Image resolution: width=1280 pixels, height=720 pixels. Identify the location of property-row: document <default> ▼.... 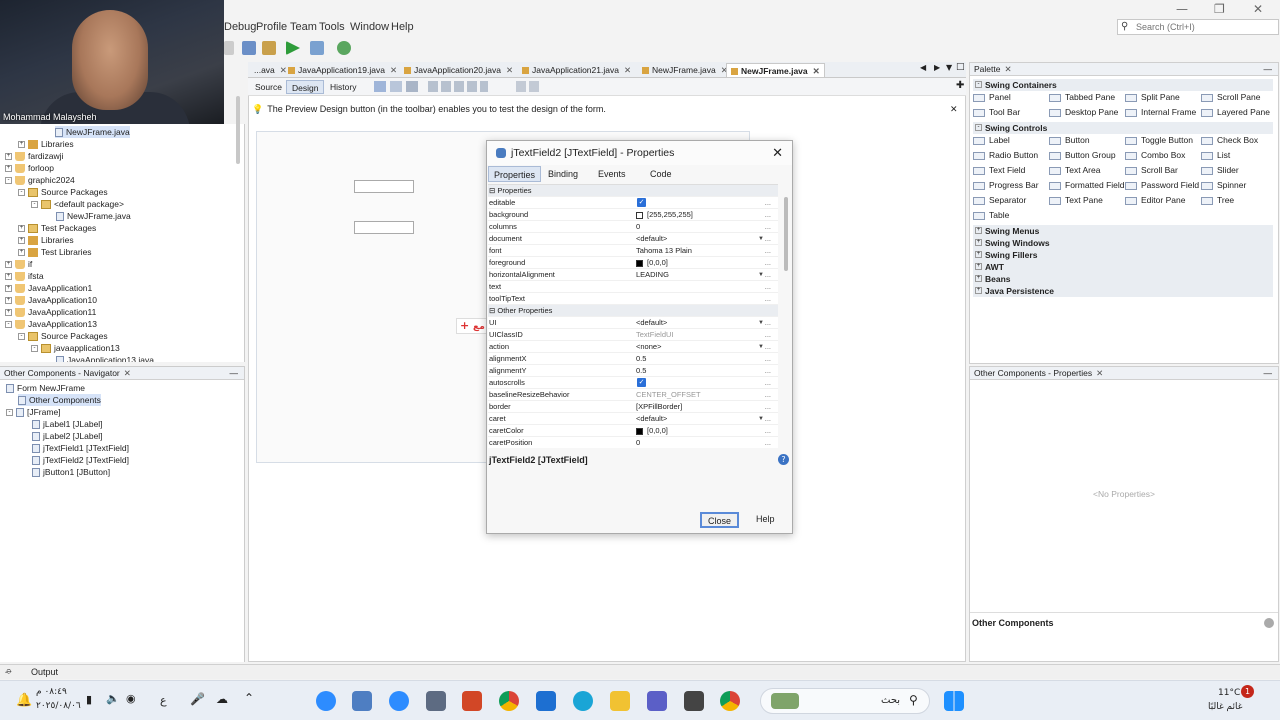
(633, 239).